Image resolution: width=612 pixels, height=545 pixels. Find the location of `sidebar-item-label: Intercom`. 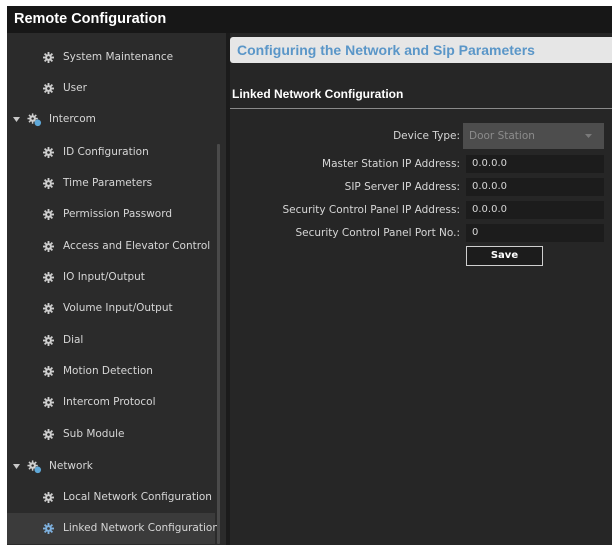

sidebar-item-label: Intercom is located at coordinates (72, 119).